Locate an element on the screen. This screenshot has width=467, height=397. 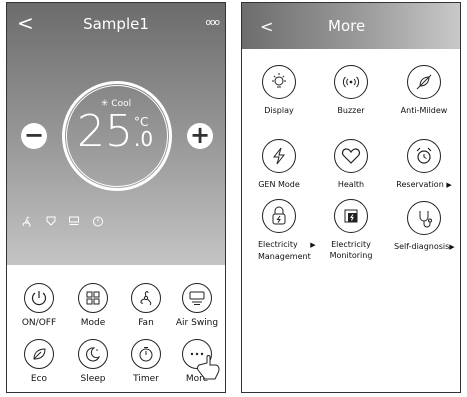
electricity-management-text-2: Management is located at coordinates (284, 256).